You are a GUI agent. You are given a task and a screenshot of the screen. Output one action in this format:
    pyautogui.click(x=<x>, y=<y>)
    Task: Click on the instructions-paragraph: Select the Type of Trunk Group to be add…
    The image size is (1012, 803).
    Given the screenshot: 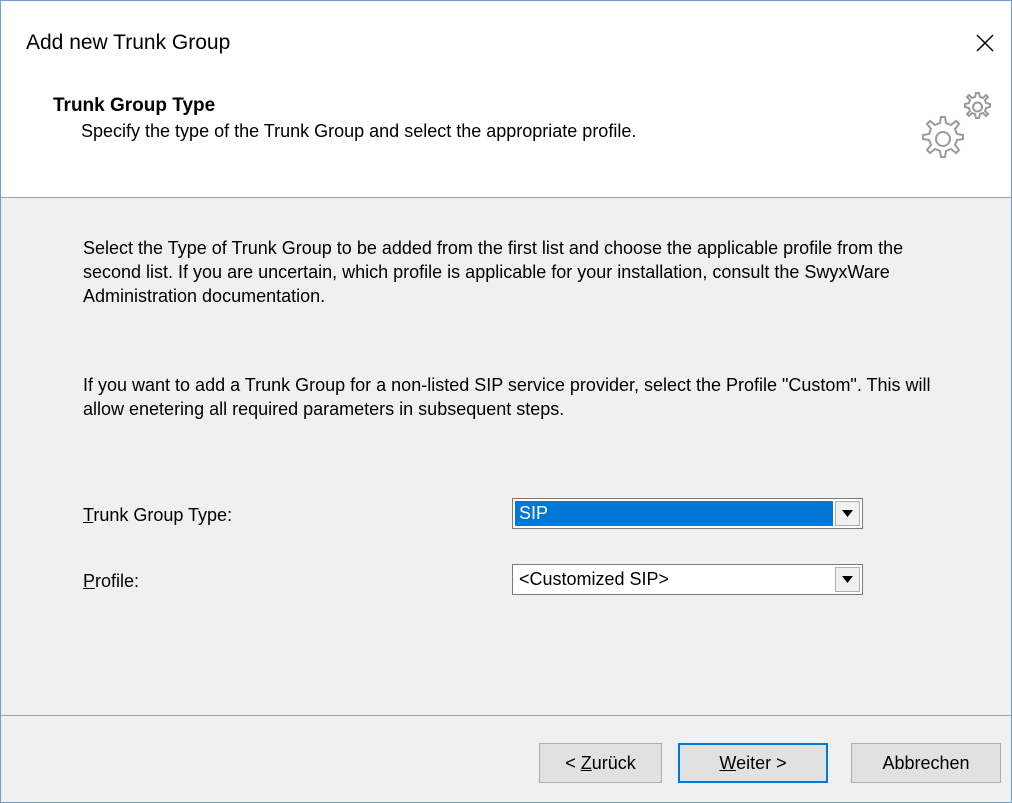 What is the action you would take?
    pyautogui.click(x=493, y=272)
    